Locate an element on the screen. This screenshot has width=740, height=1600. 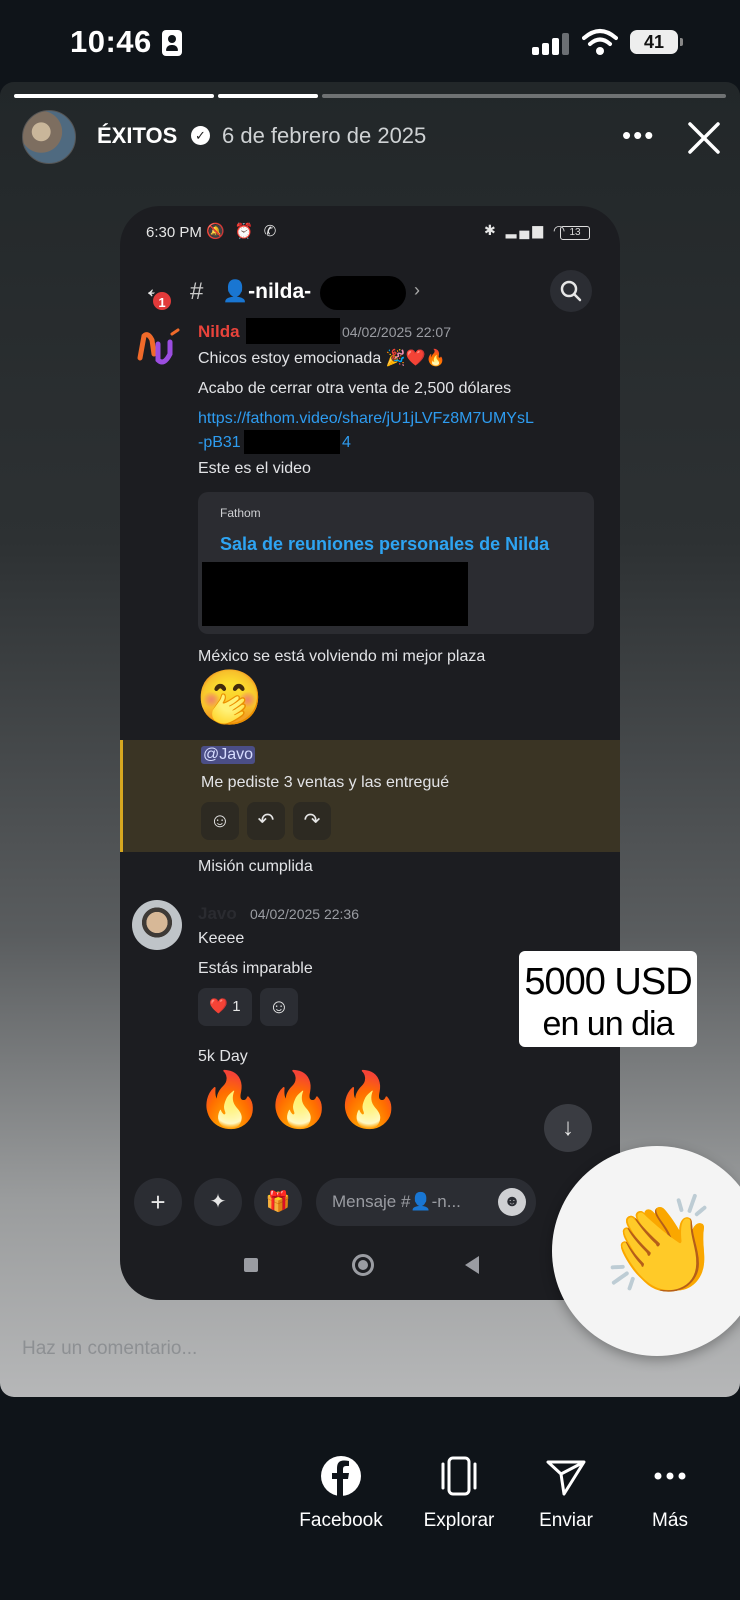
nilda-logo-avatar is located at coordinates (158, 346).